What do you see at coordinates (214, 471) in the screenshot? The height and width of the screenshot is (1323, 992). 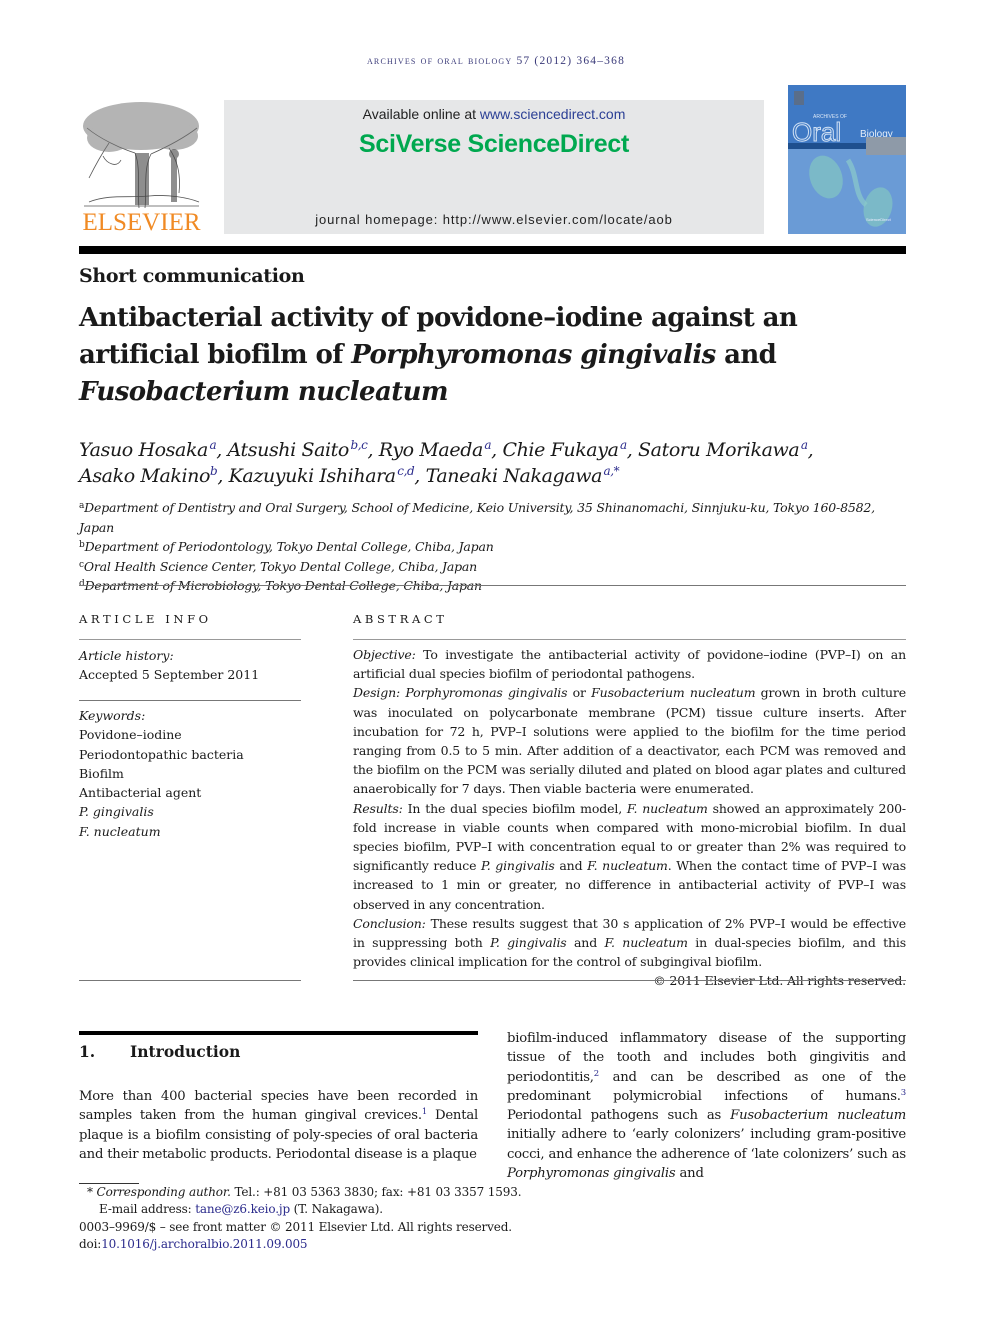 I see `author-affiliation-ref: b` at bounding box center [214, 471].